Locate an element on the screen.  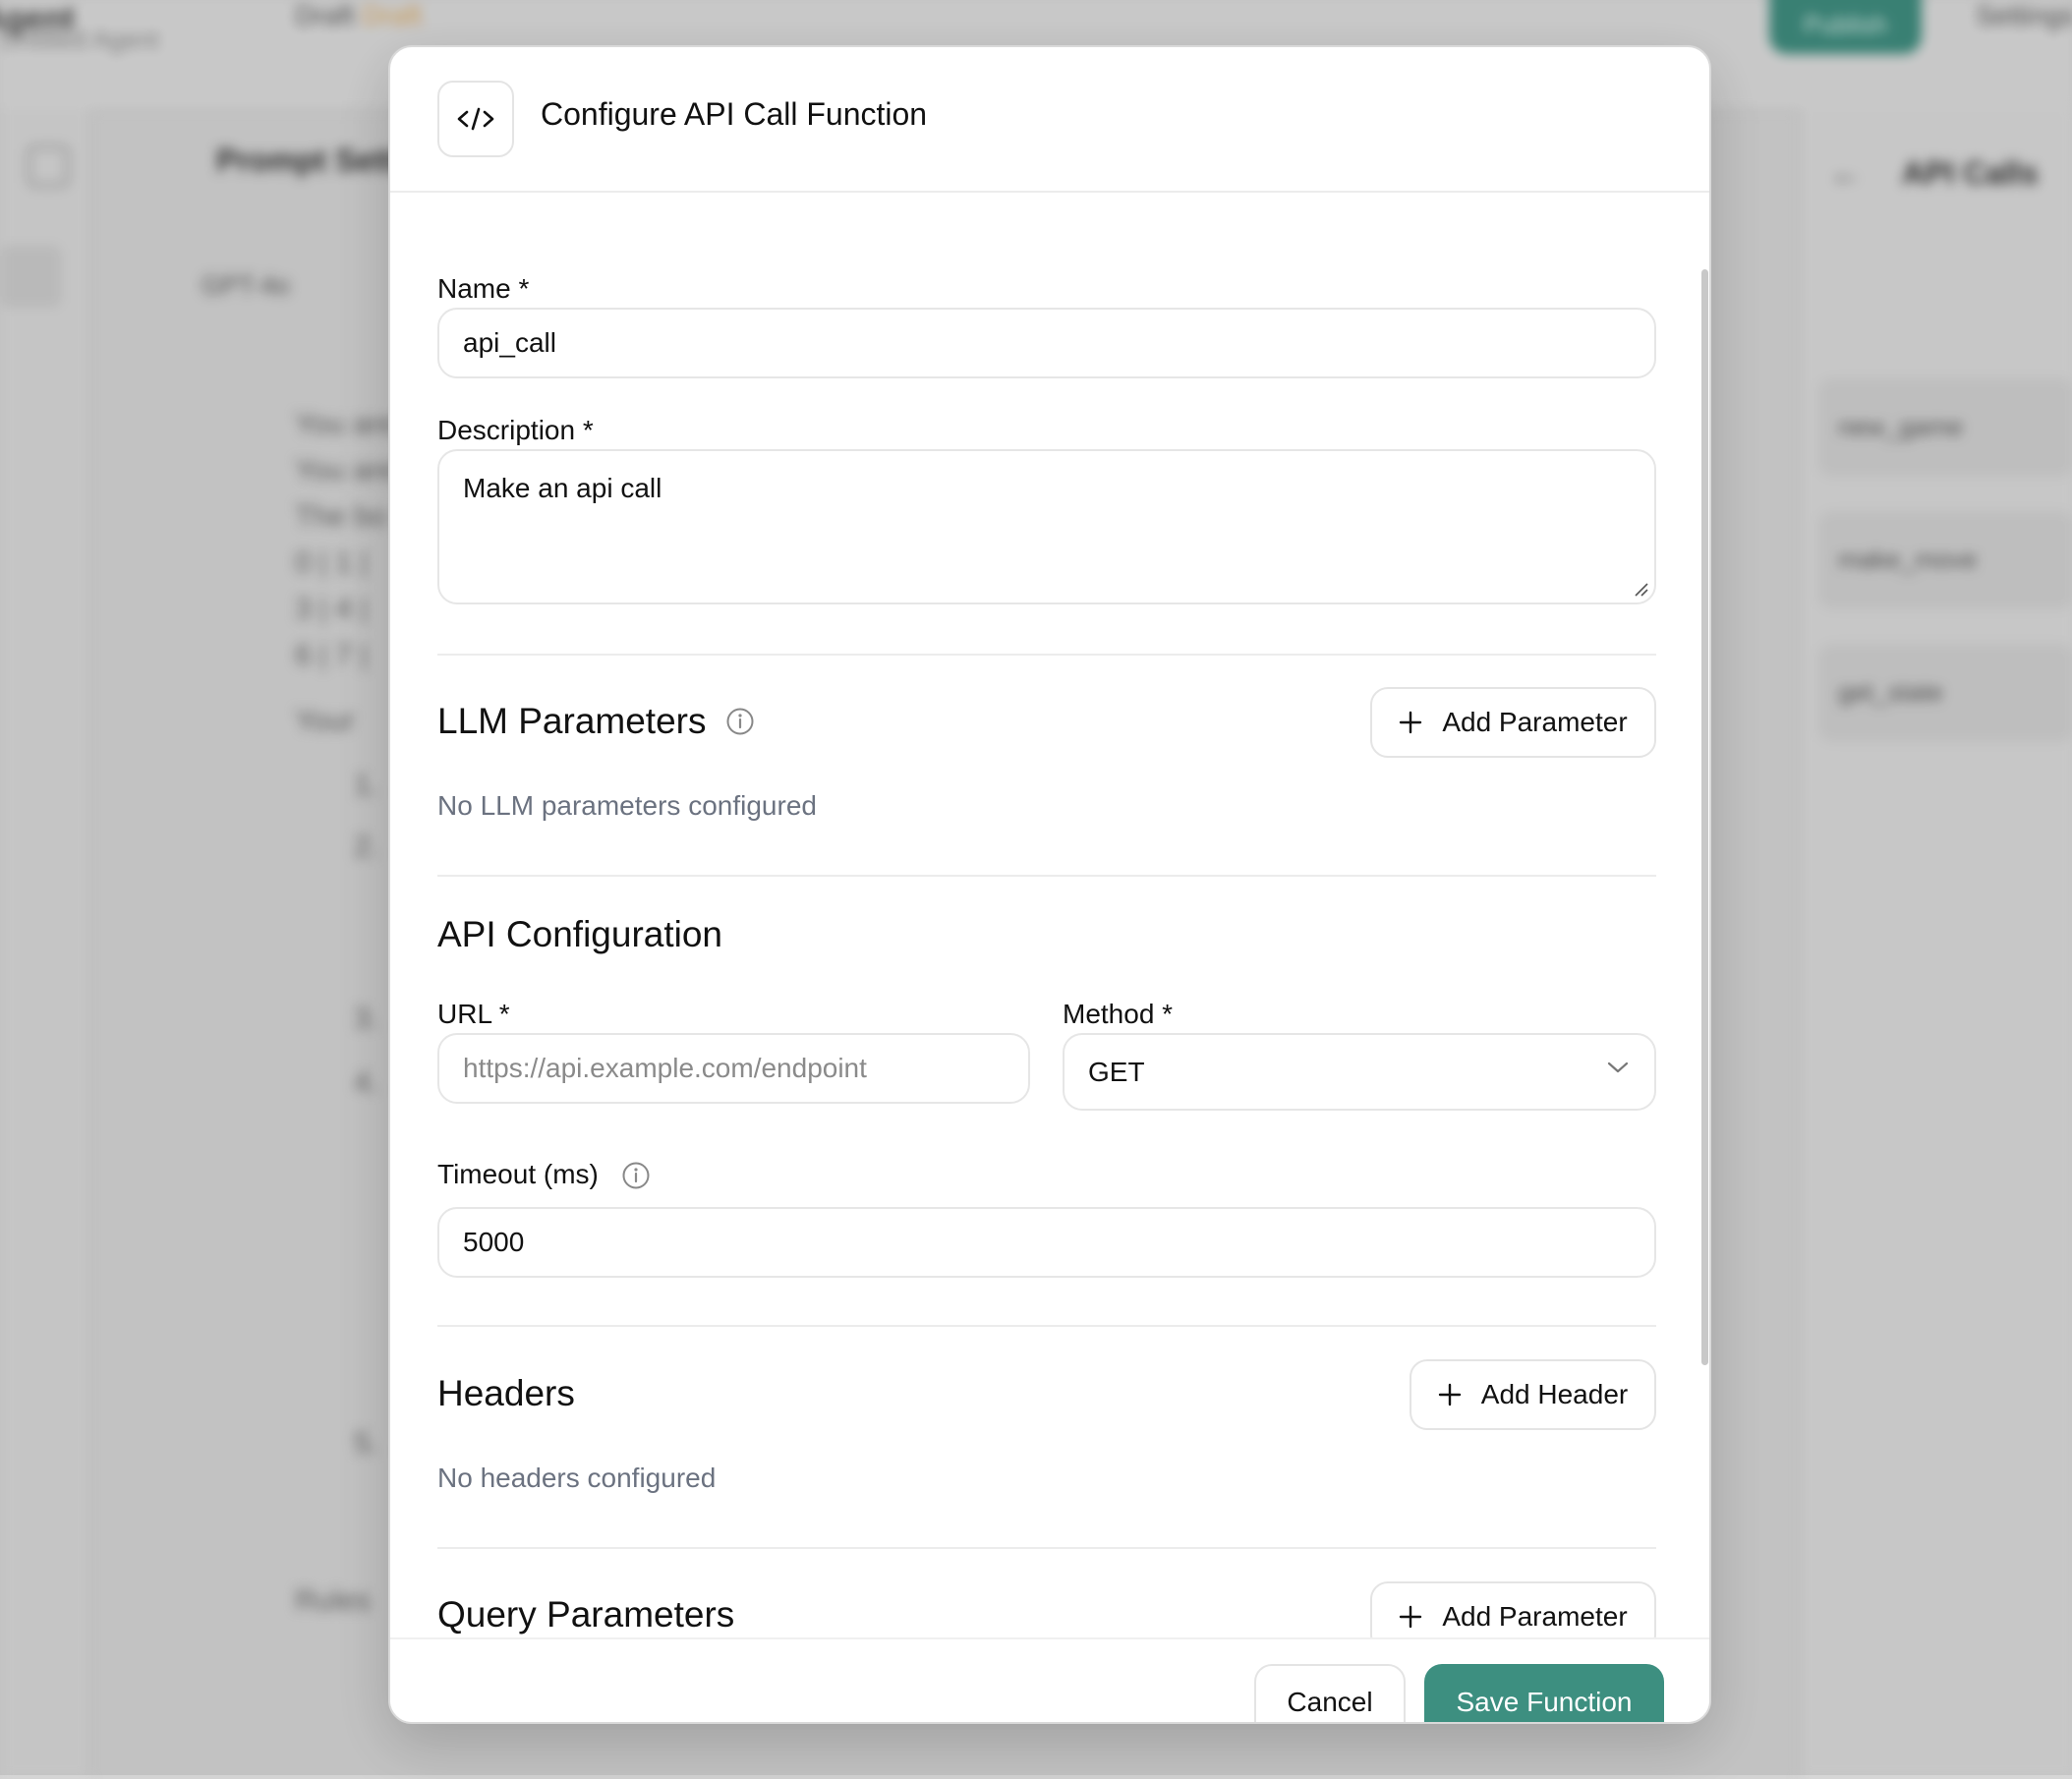
modal-header: Configure API Call Function is located at coordinates (1049, 120).